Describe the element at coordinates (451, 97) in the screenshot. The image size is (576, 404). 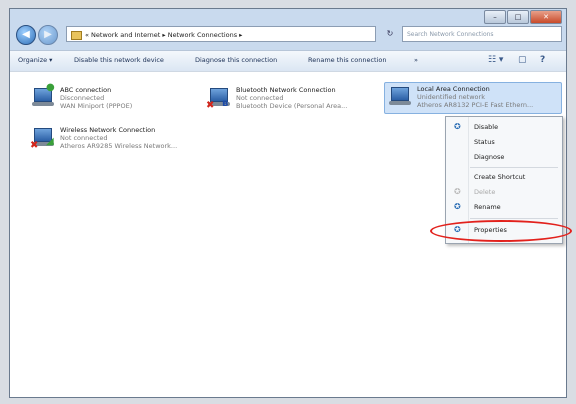
I see `connection-status: Unidentified network` at that location.